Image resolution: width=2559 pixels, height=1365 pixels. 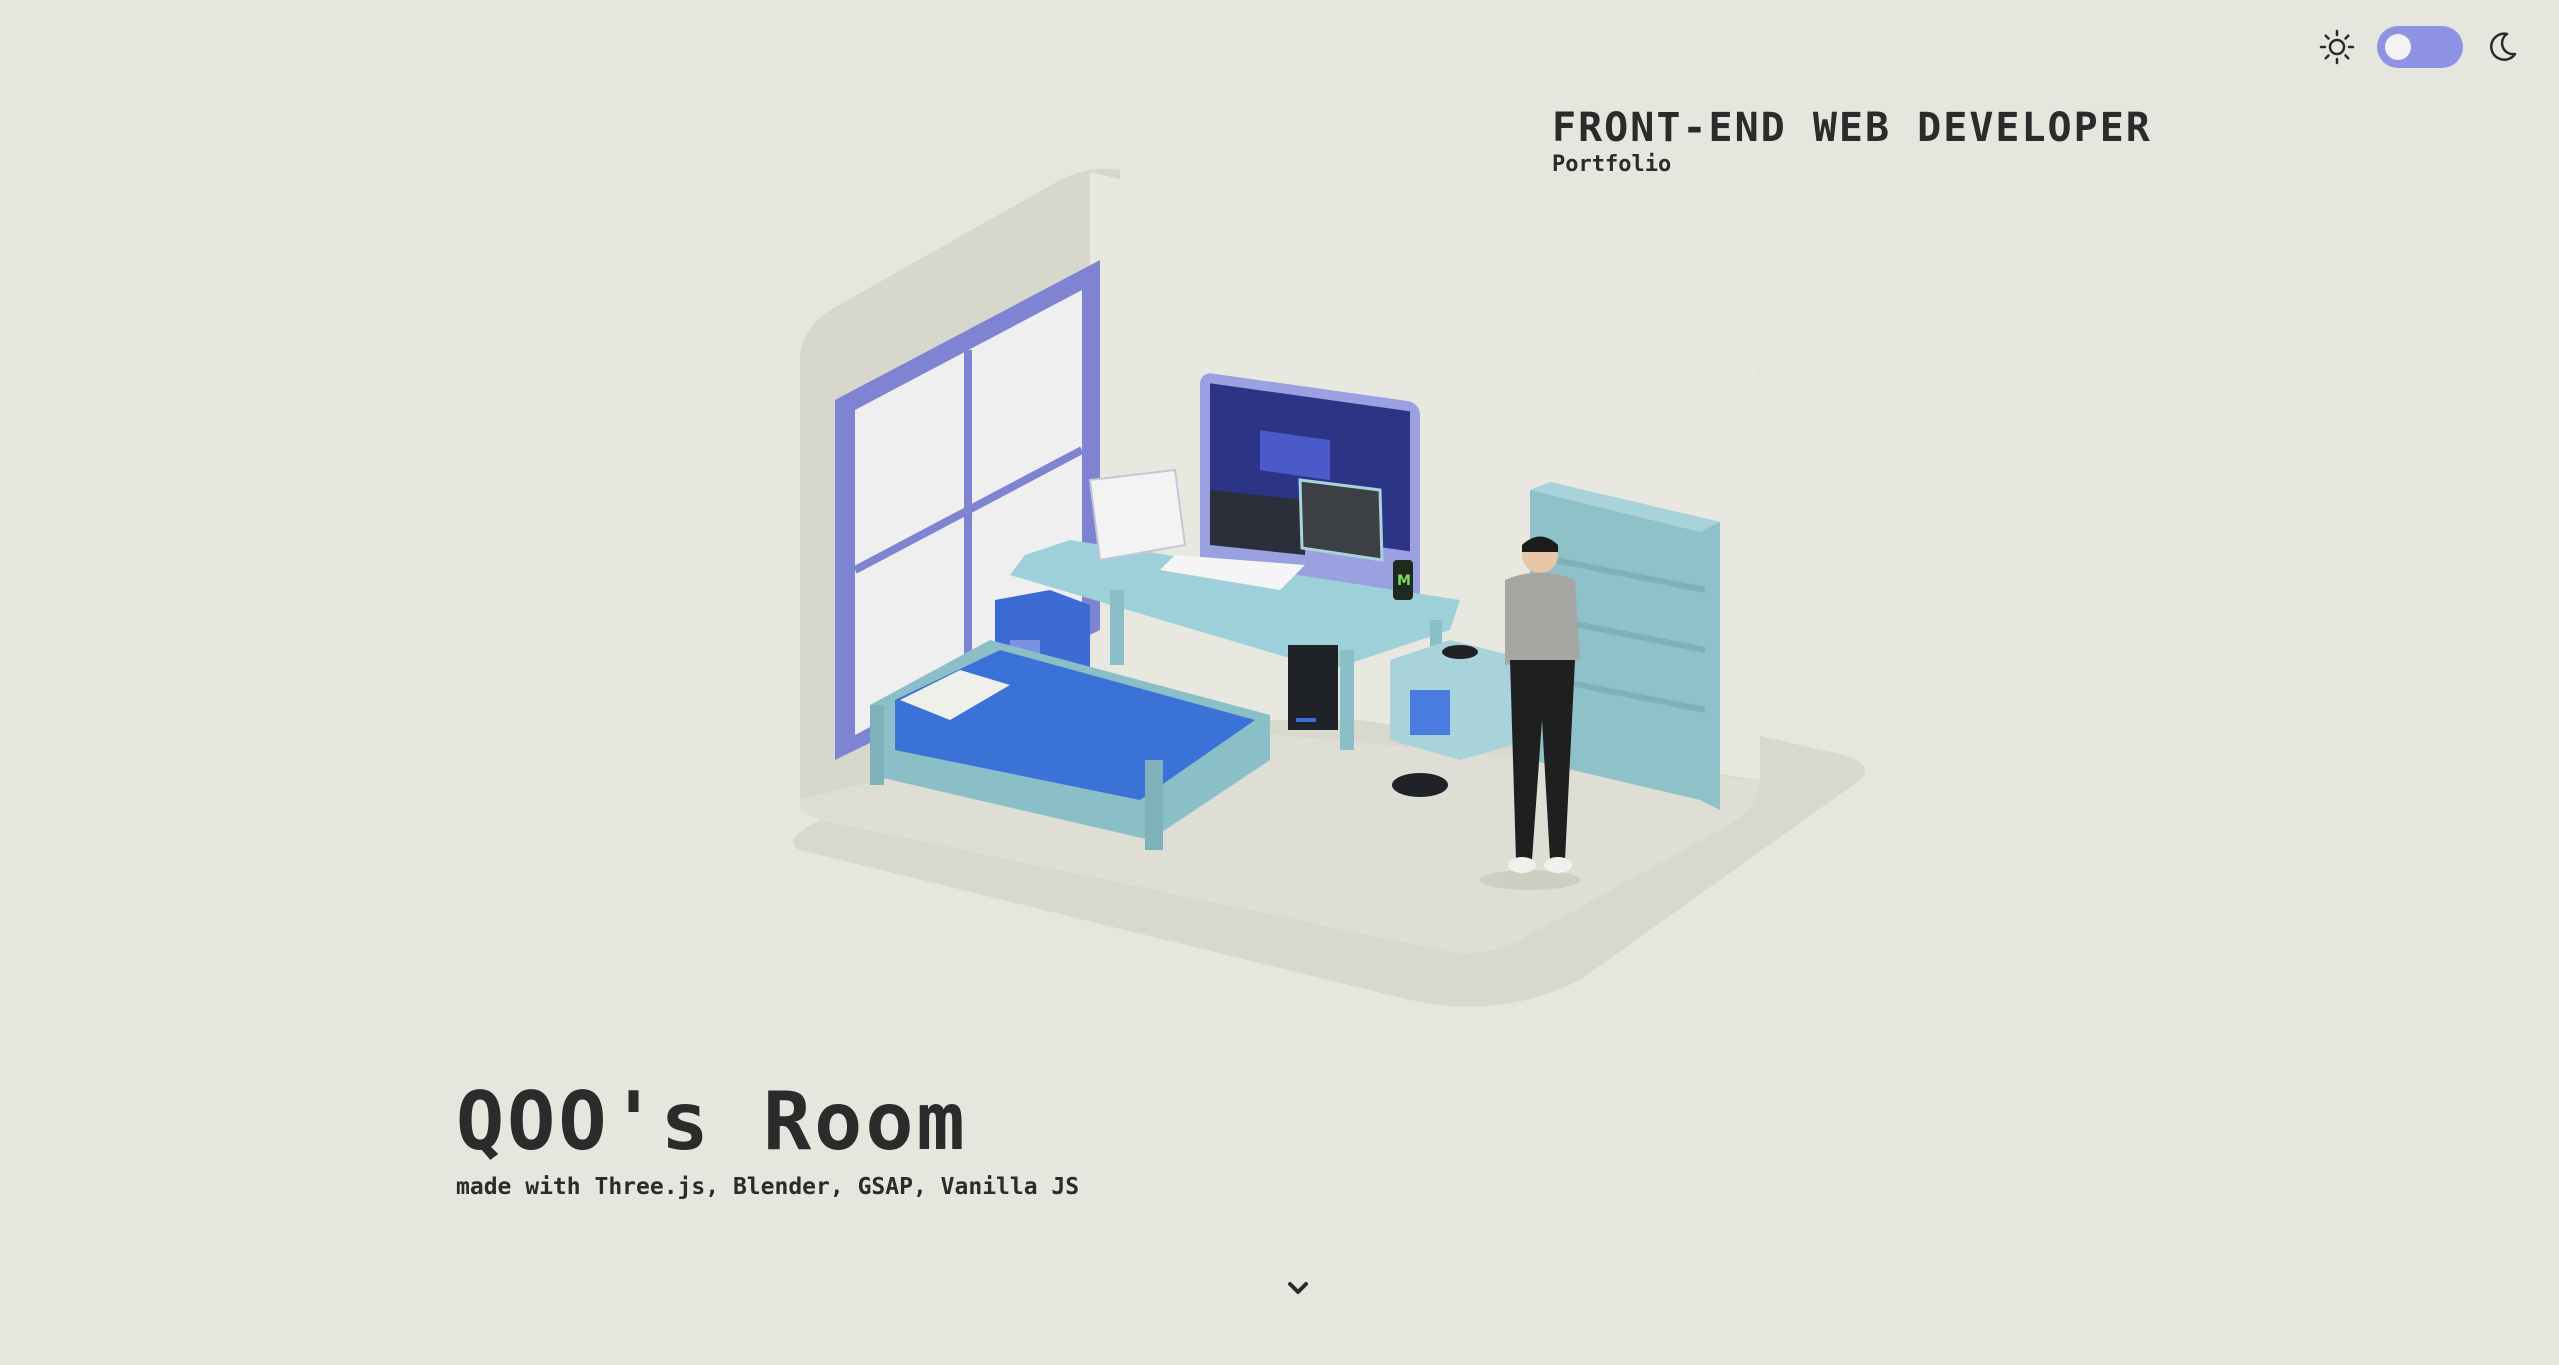 I want to click on scroll-down-button, so click(x=1298, y=1288).